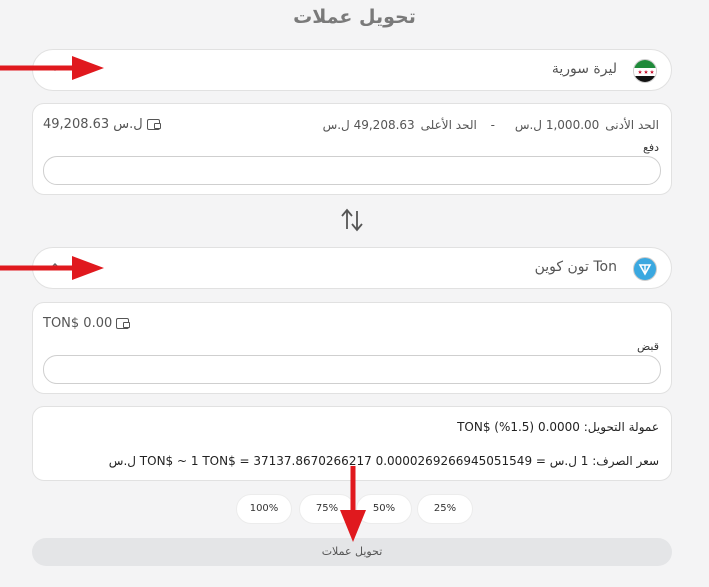 Image resolution: width=709 pixels, height=587 pixels. Describe the element at coordinates (557, 125) in the screenshot. I see `min-value: 1,000.00 ل.س` at that location.